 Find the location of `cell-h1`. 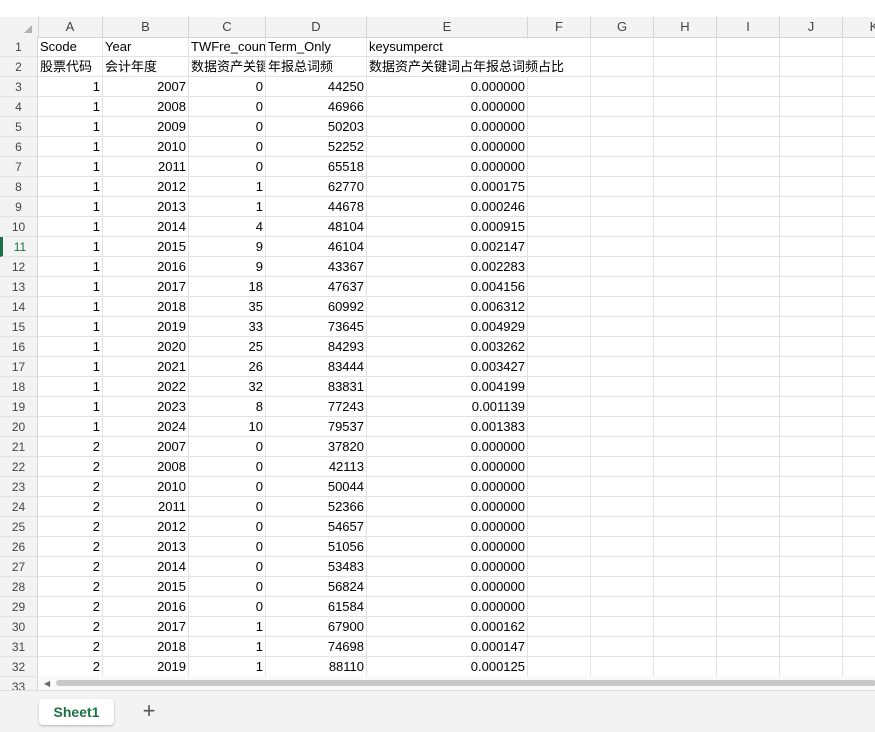

cell-h1 is located at coordinates (685, 47).